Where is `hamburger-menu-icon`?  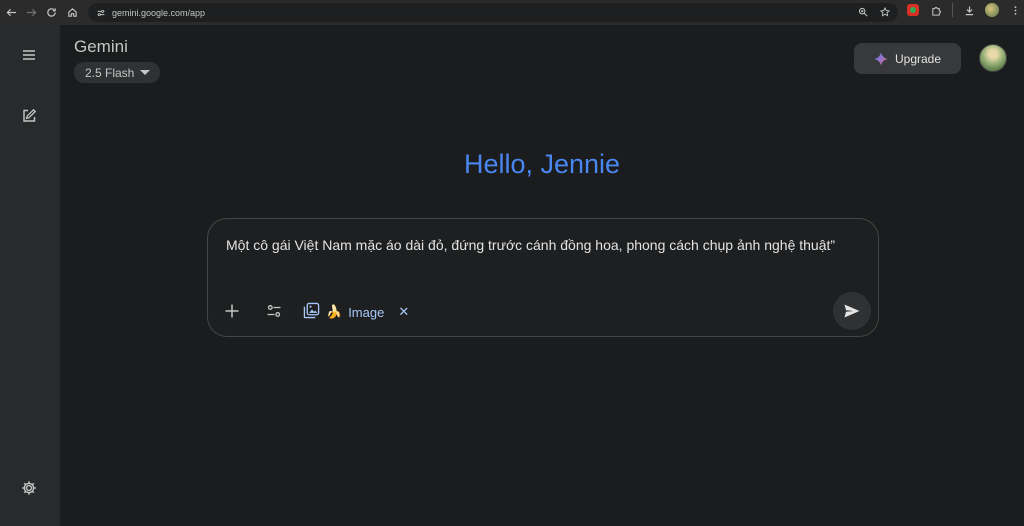 hamburger-menu-icon is located at coordinates (29, 55).